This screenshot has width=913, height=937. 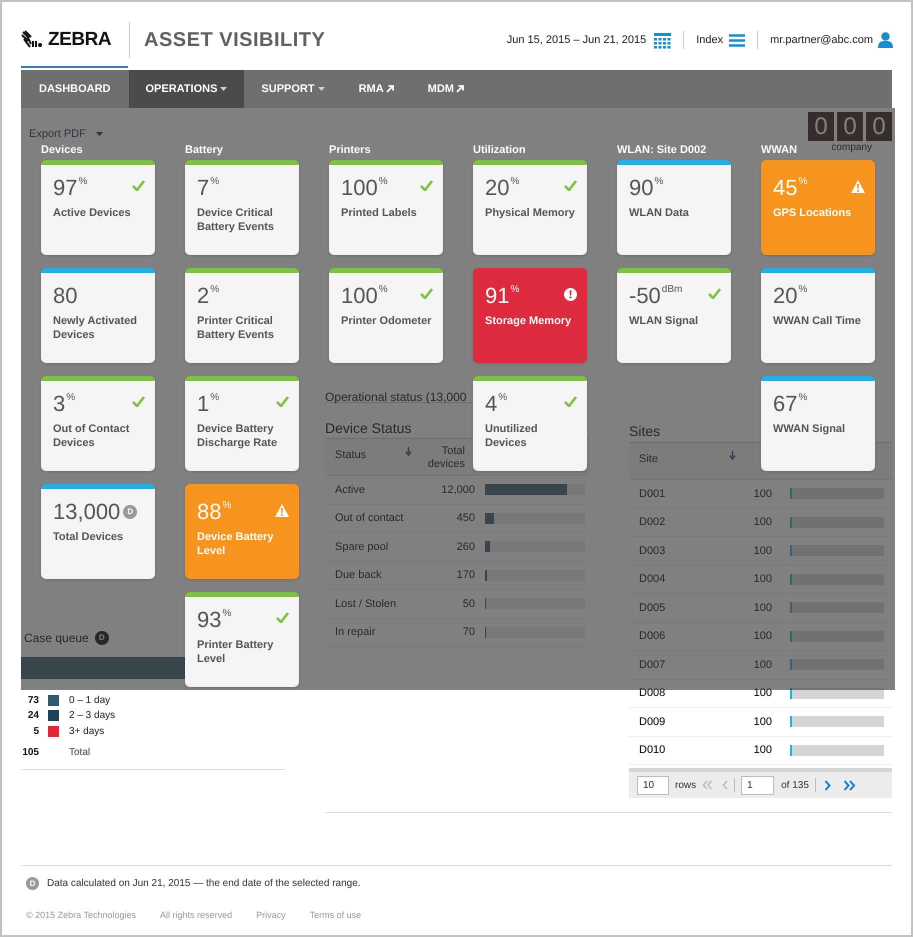 What do you see at coordinates (457, 490) in the screenshot?
I see `table-cell-text: 12,000` at bounding box center [457, 490].